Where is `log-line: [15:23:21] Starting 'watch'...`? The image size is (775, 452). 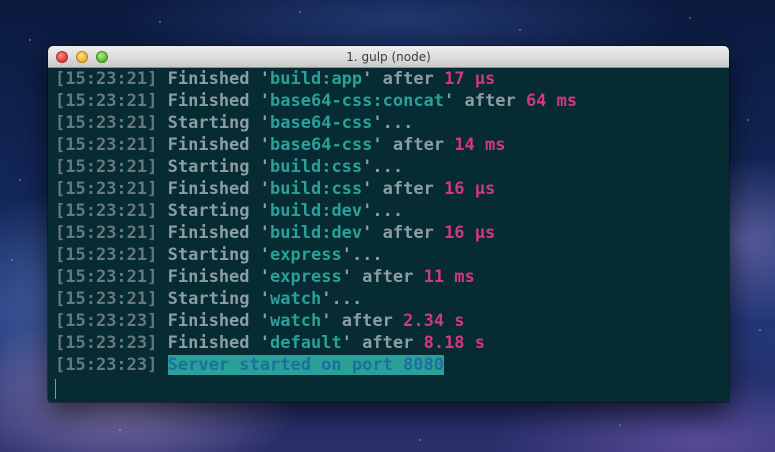
log-line: [15:23:21] Starting 'watch'... is located at coordinates (392, 299).